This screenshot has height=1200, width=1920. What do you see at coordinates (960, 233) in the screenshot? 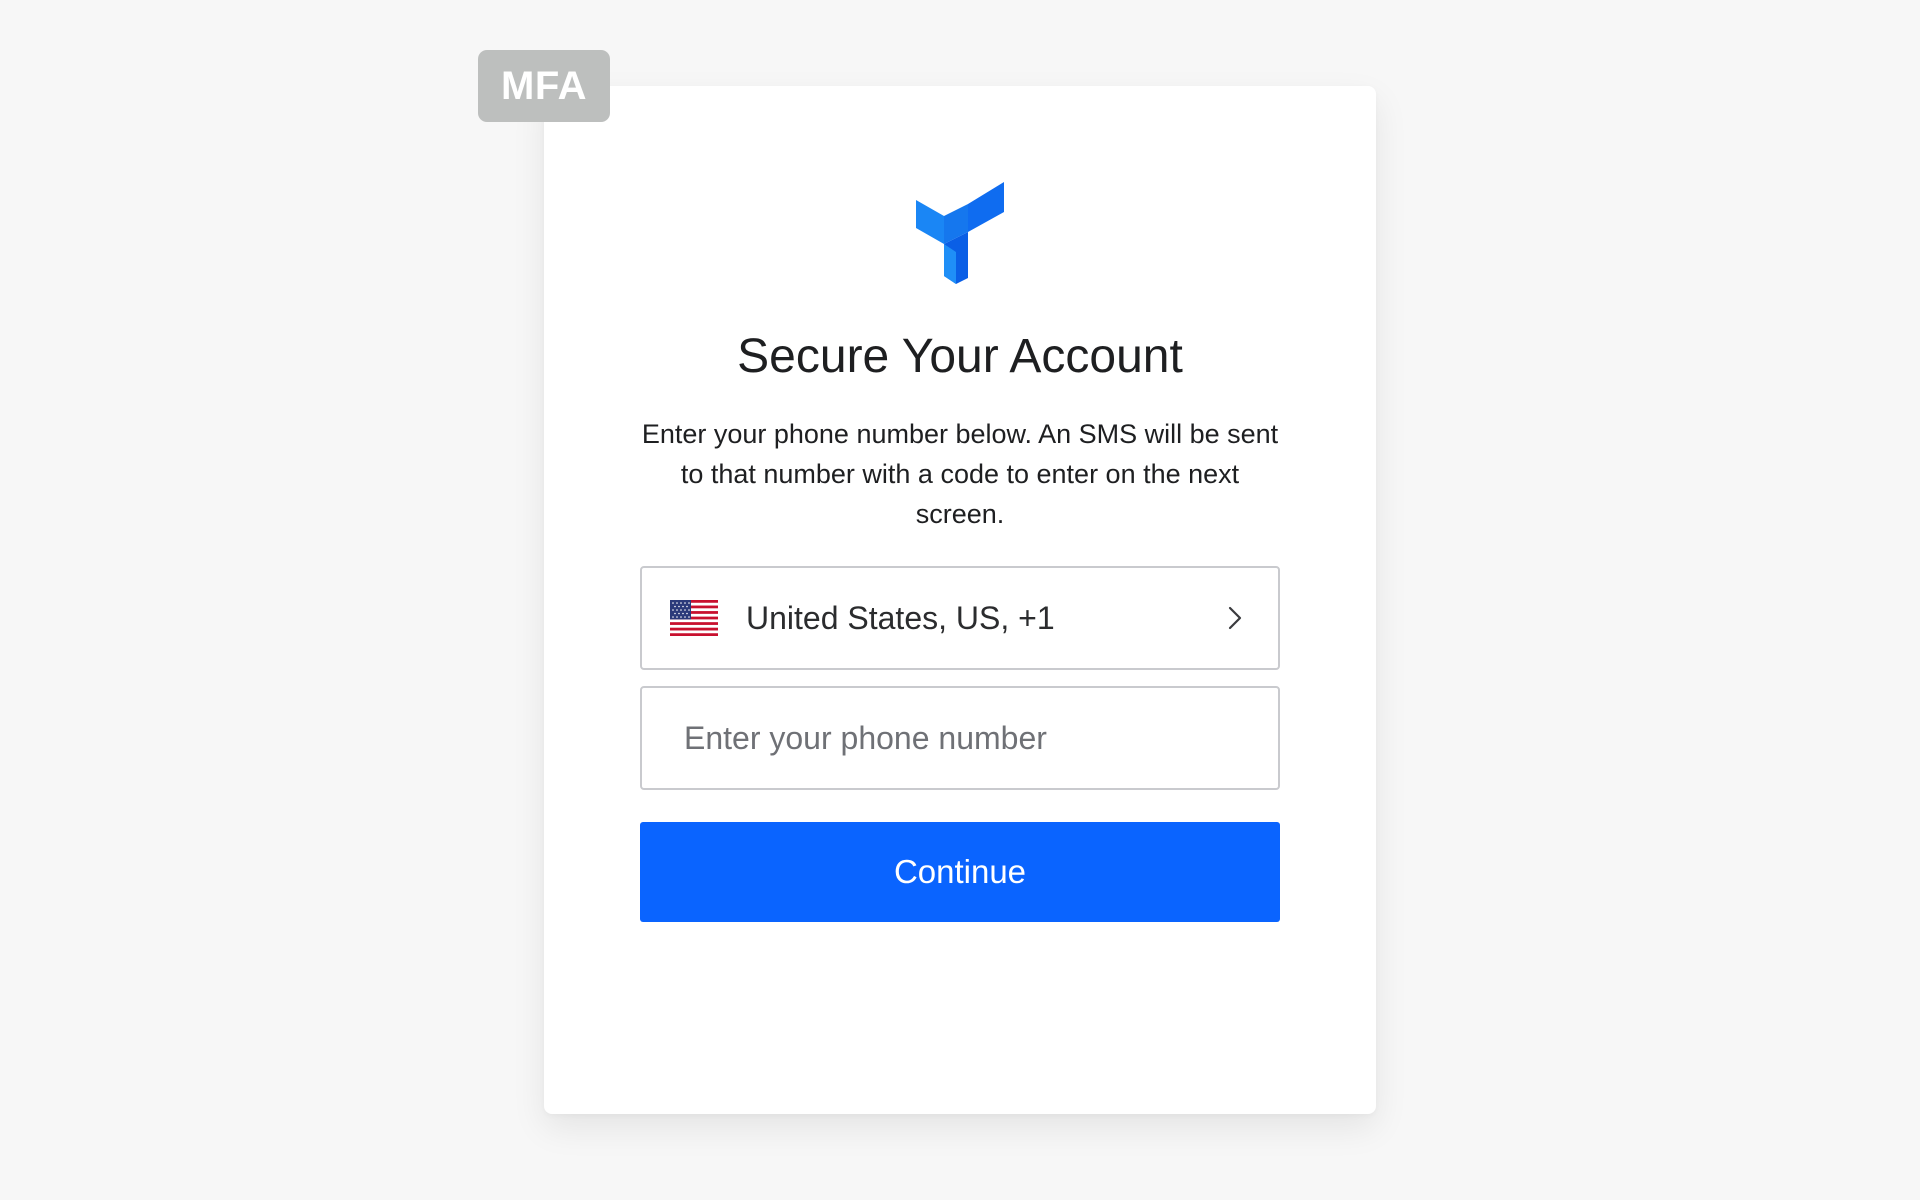
I see `brand-logo-icon` at bounding box center [960, 233].